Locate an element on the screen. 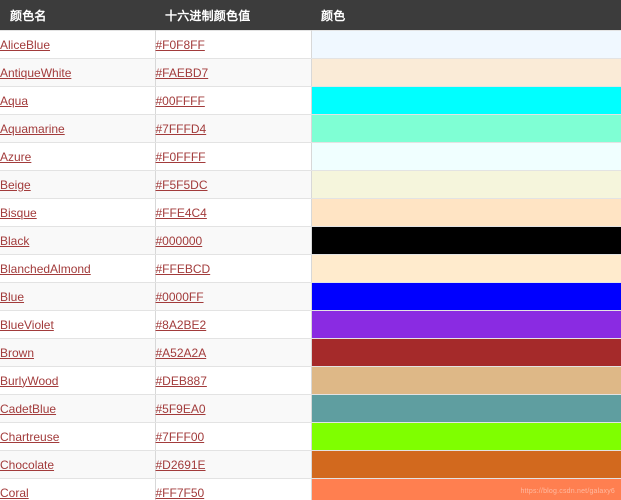  color-name-link: Blue is located at coordinates (12, 297).